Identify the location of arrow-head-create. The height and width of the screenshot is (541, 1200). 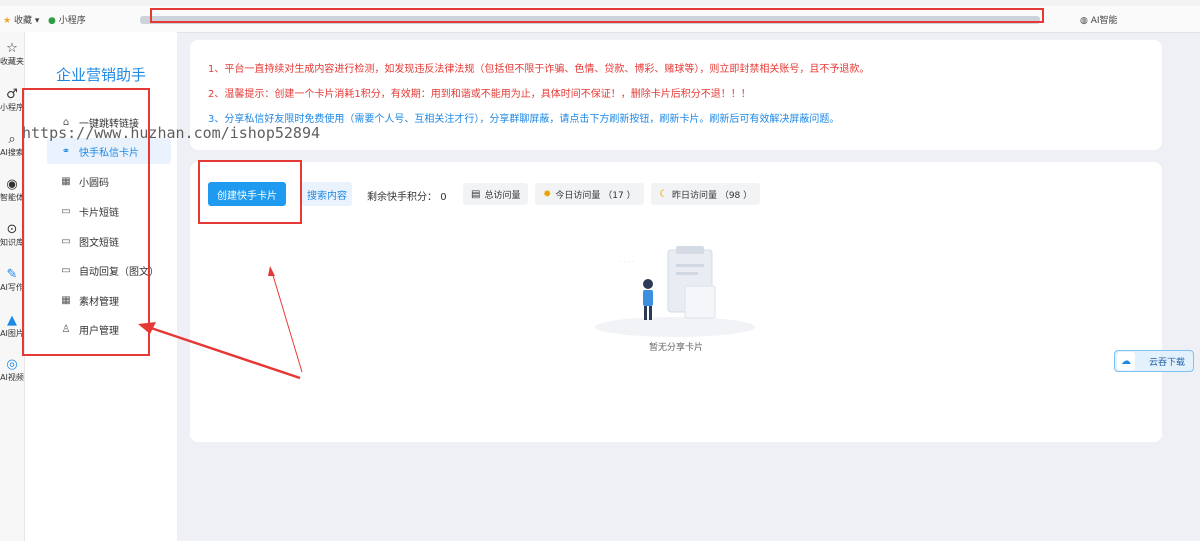
(271, 271).